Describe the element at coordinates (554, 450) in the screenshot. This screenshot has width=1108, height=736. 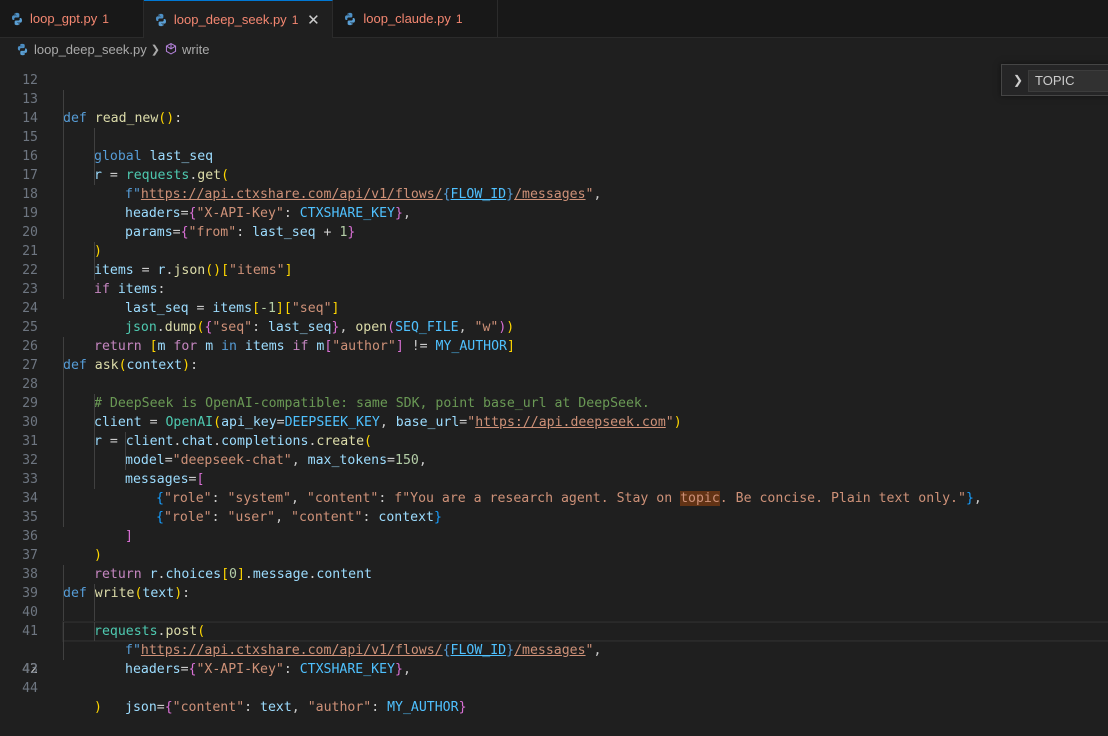
I see `code-line: 31 messages=[` at that location.